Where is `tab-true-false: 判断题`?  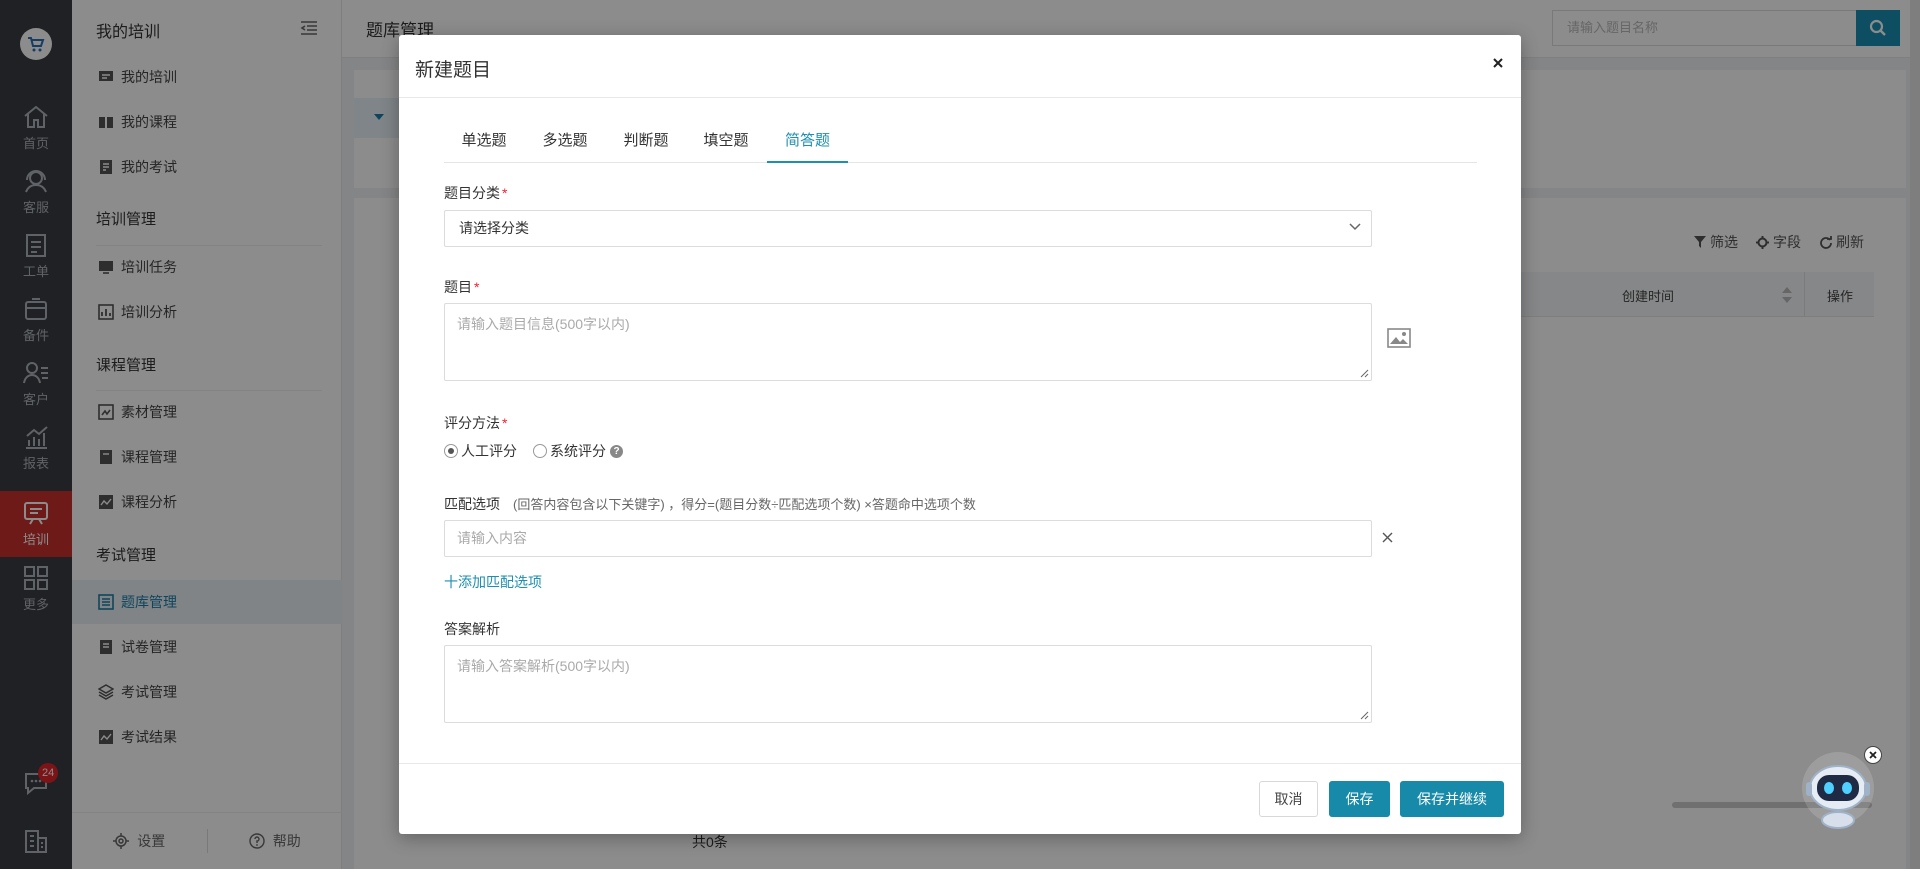
tab-true-false: 判断题 is located at coordinates (646, 143).